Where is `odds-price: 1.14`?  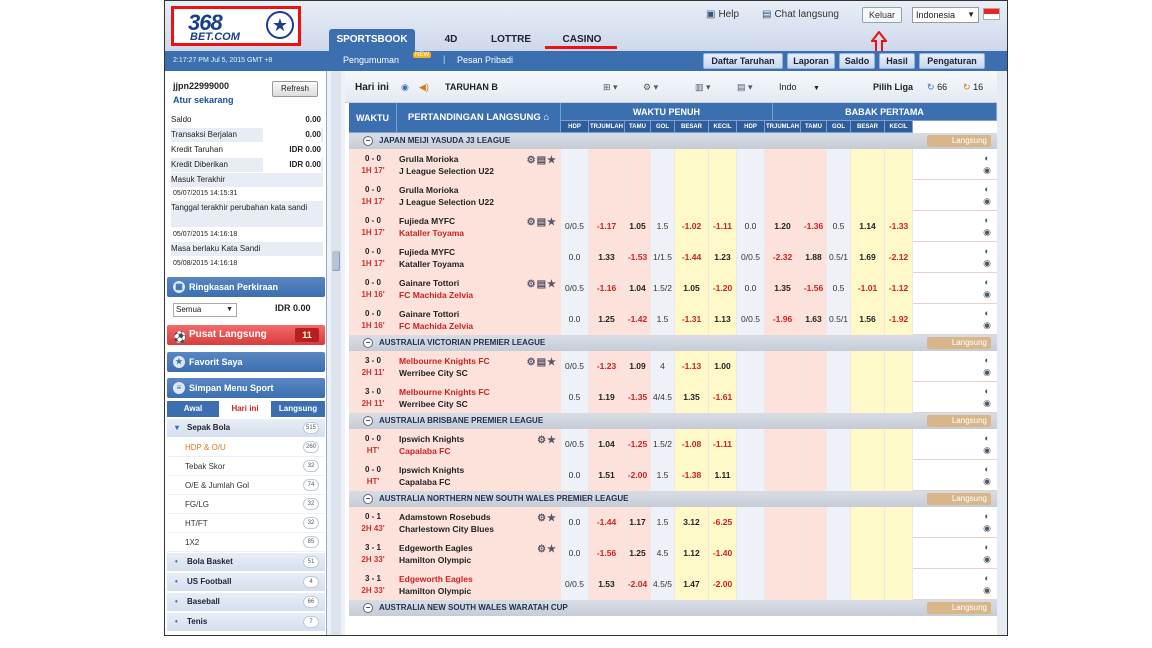
odds-price: 1.14 is located at coordinates (868, 226).